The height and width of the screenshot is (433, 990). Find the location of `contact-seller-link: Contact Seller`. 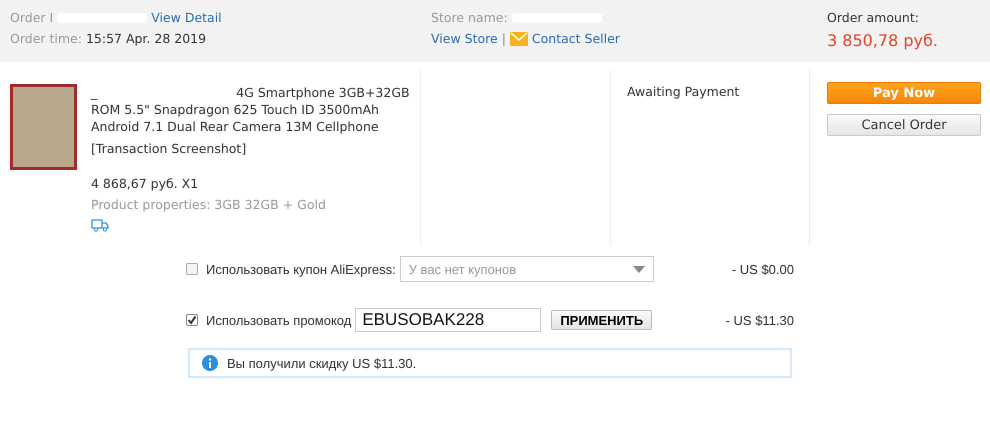

contact-seller-link: Contact Seller is located at coordinates (576, 38).